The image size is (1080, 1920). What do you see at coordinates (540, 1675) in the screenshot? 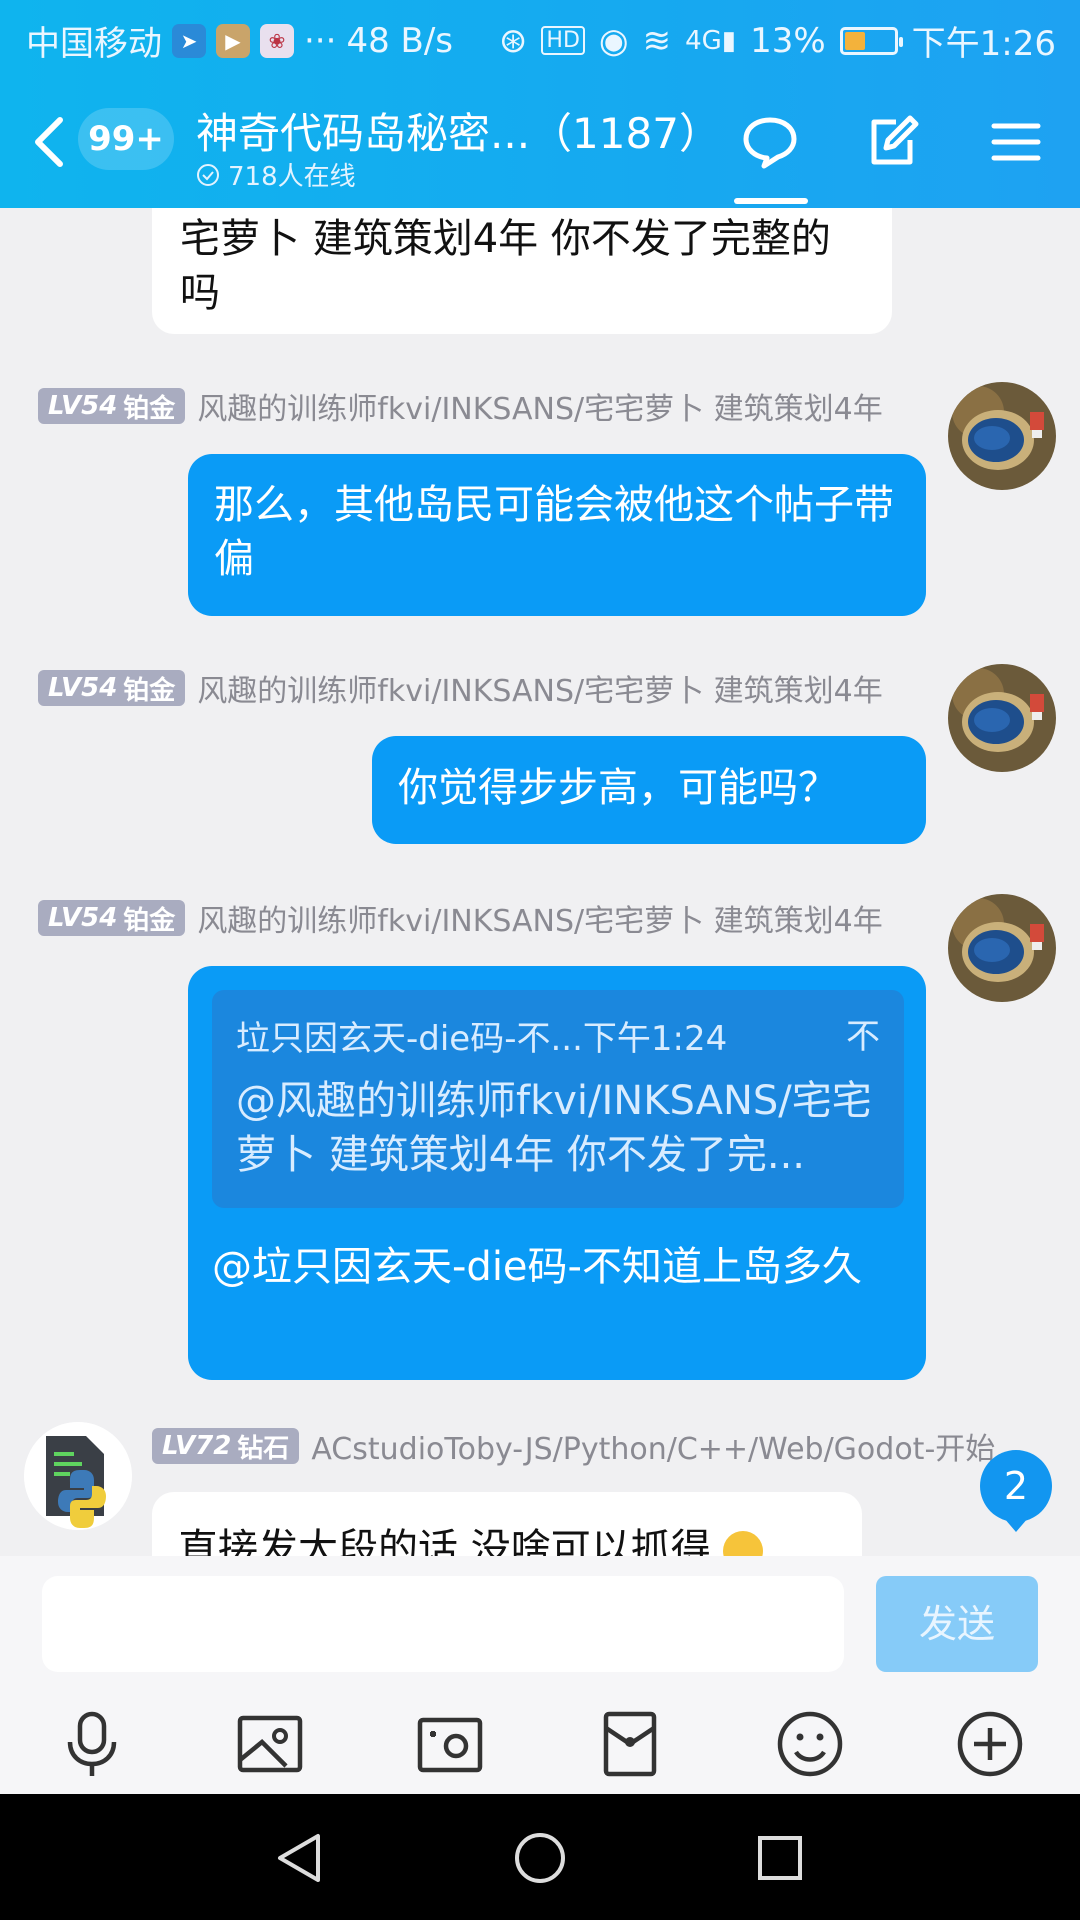
I see `input-bar: 发送` at bounding box center [540, 1675].